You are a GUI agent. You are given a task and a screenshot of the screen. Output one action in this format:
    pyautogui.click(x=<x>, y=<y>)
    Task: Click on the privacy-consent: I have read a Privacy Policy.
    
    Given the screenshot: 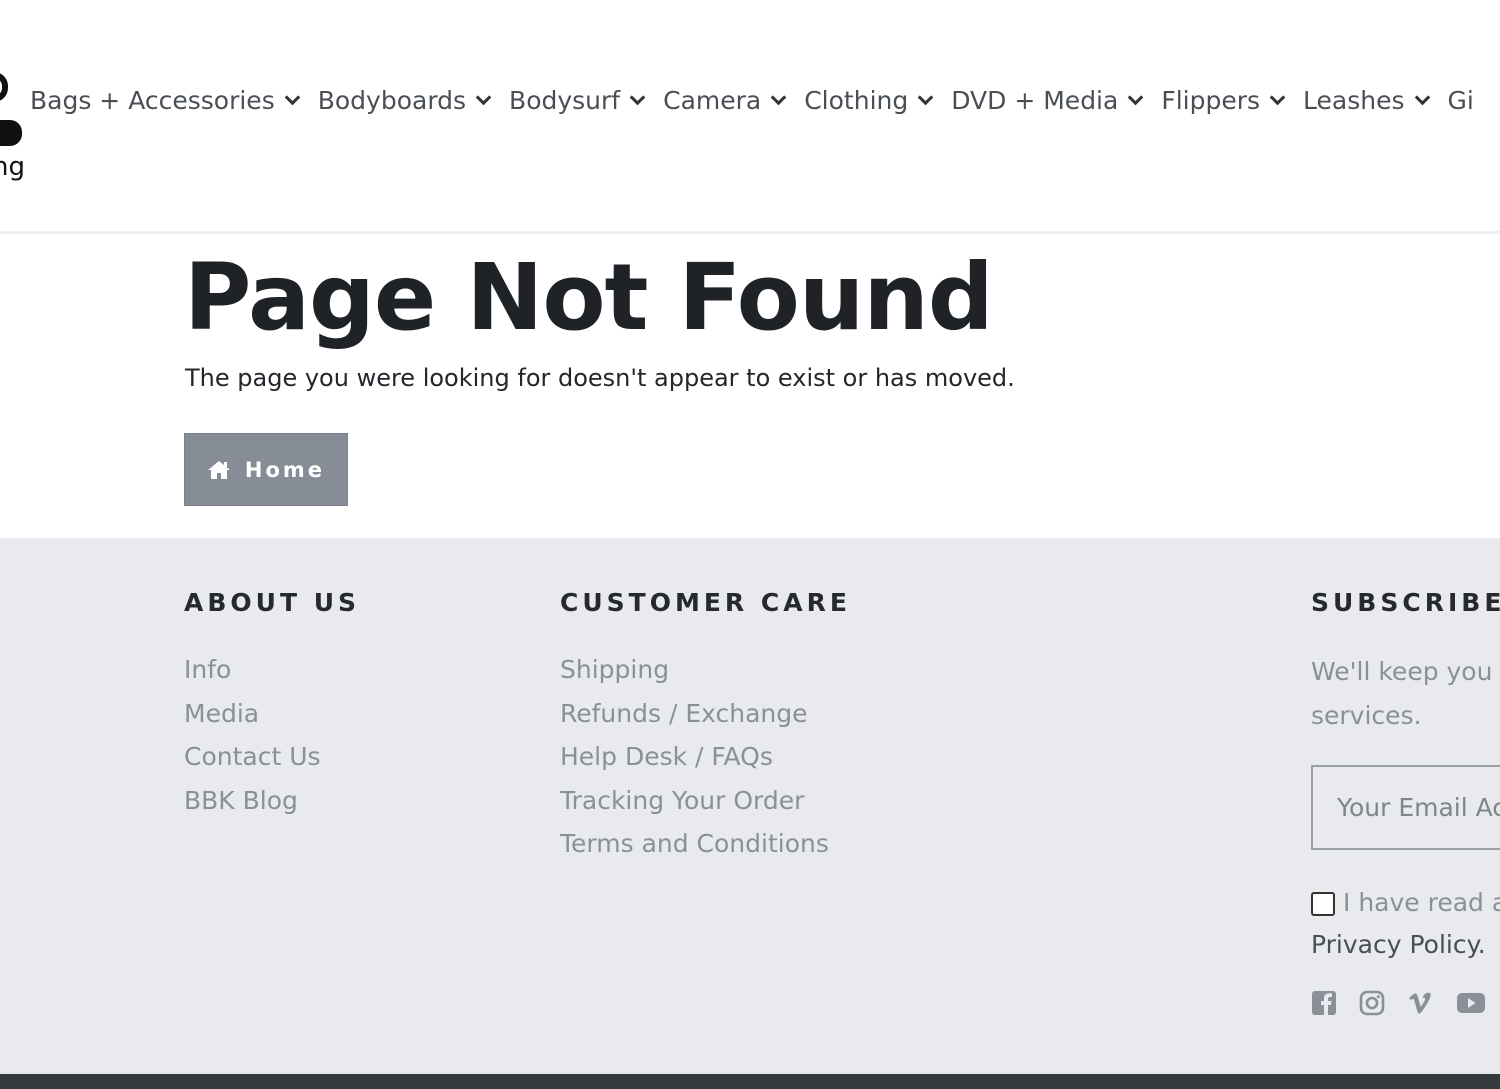 What is the action you would take?
    pyautogui.click(x=1405, y=922)
    